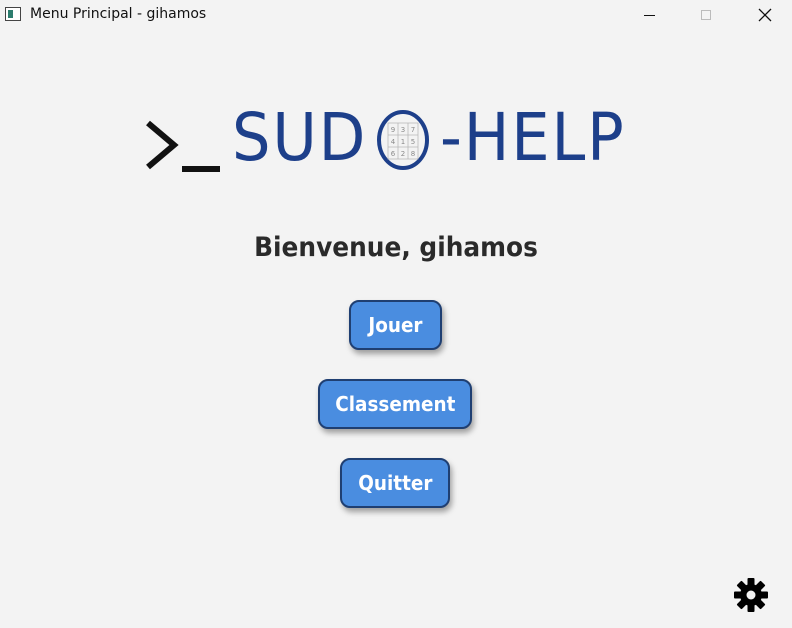 The image size is (792, 628). Describe the element at coordinates (183, 146) in the screenshot. I see `terminal-prompt-icon` at that location.